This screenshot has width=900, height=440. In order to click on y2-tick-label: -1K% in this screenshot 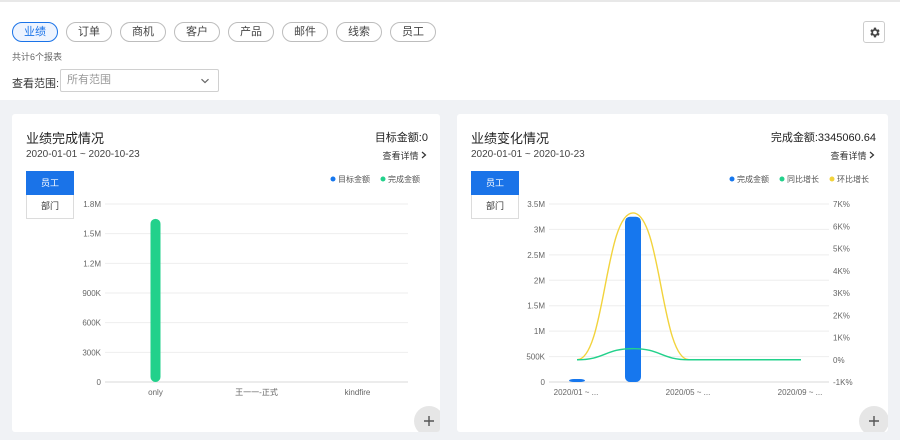, I will do `click(843, 382)`.